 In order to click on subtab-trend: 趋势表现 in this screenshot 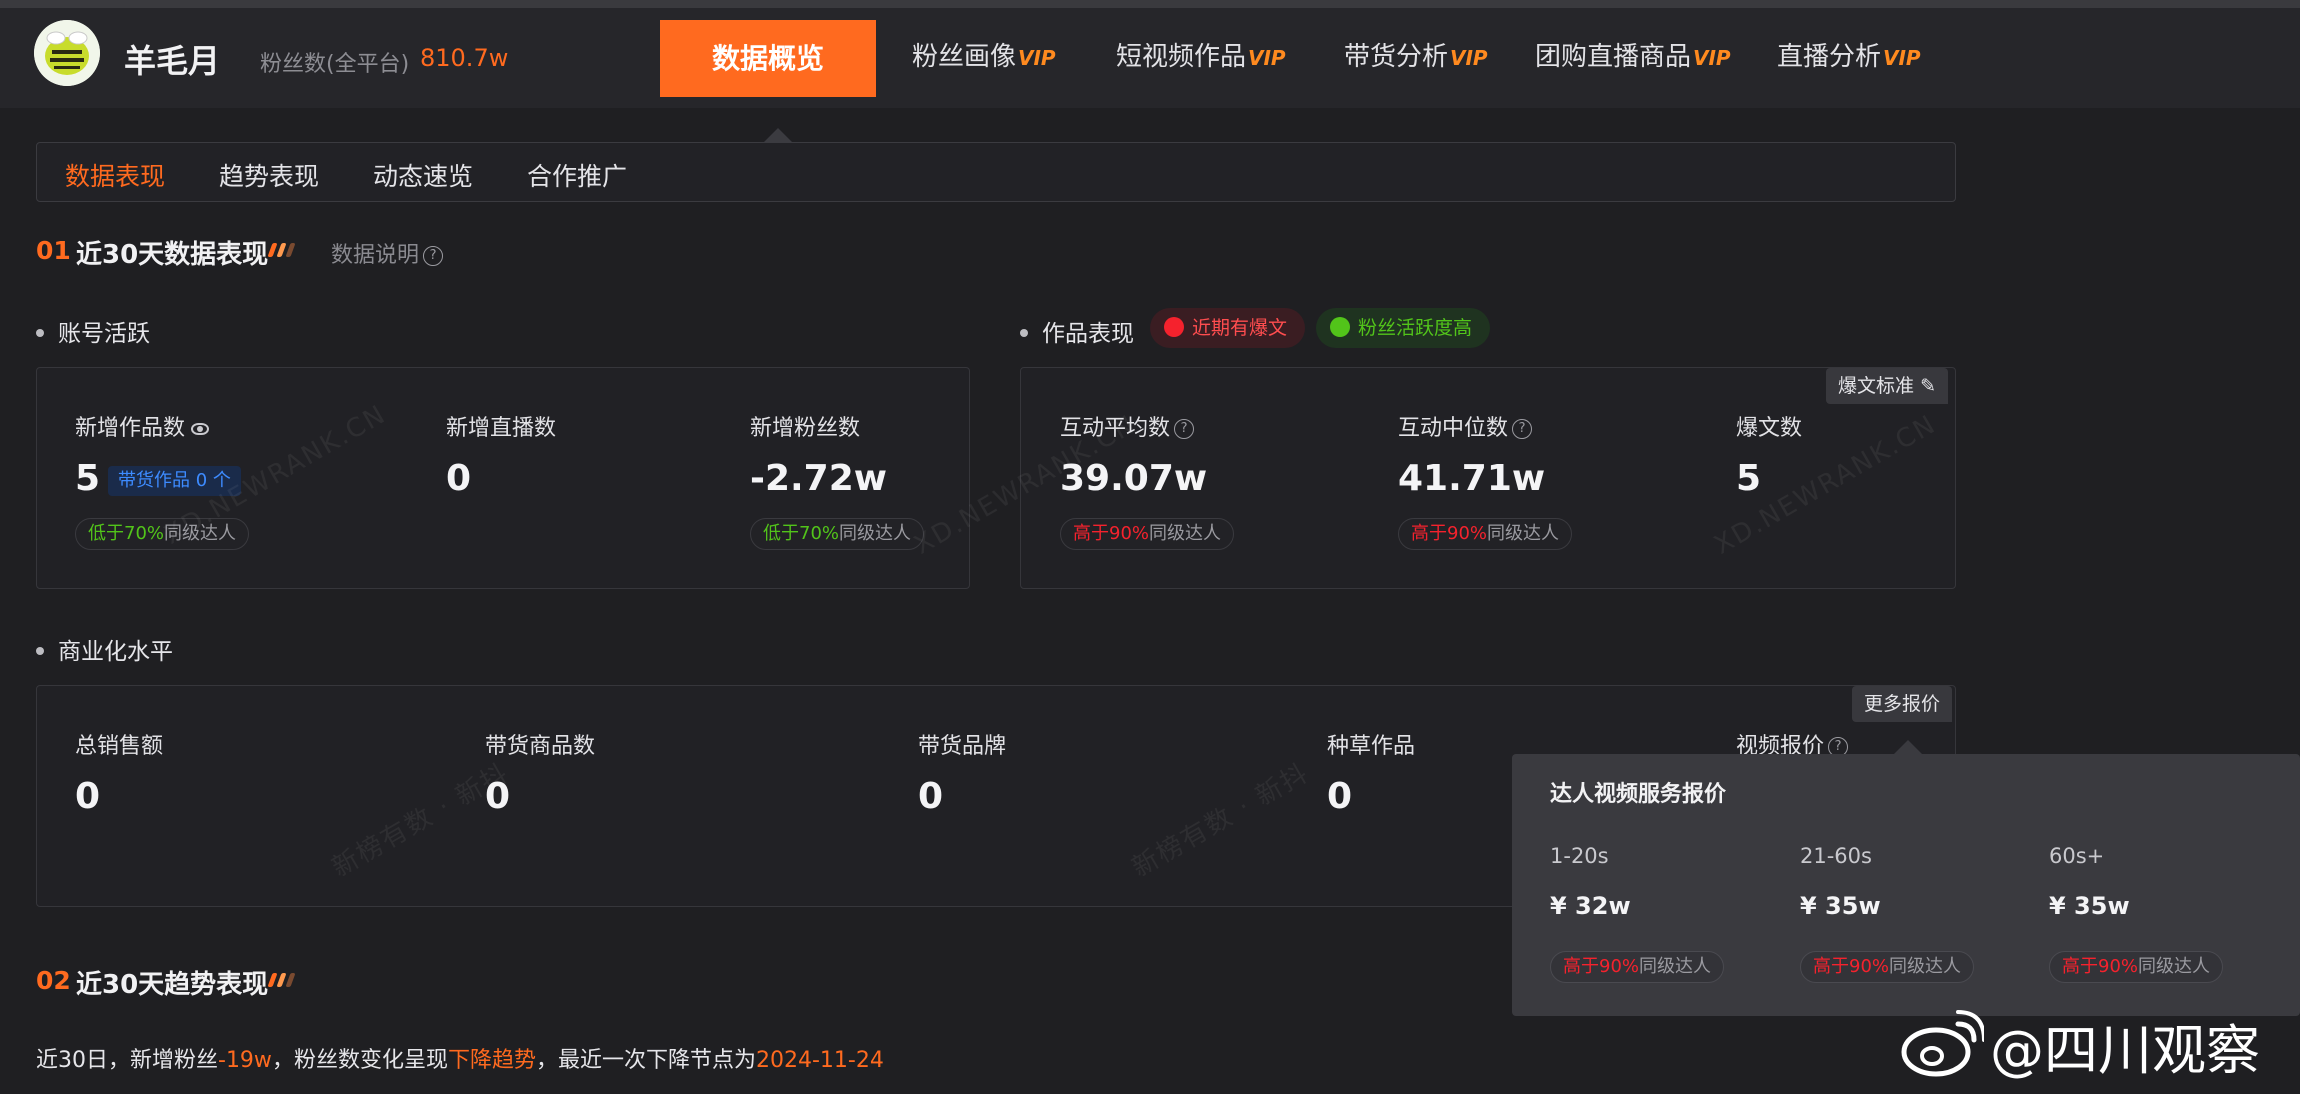, I will do `click(269, 175)`.